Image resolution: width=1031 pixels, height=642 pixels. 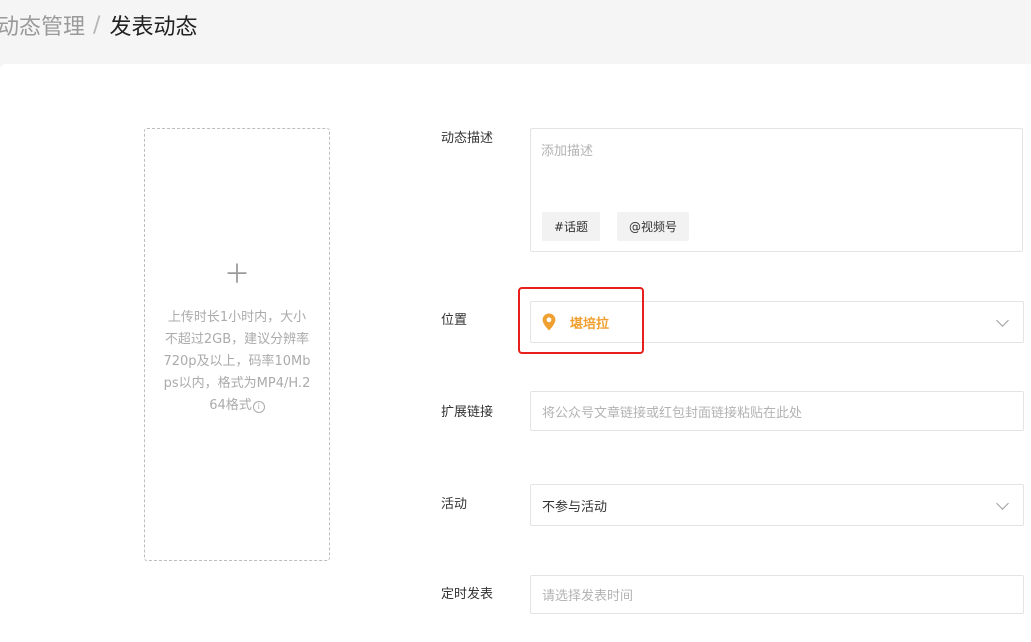 I want to click on plus-icon: ＋, so click(x=236, y=275).